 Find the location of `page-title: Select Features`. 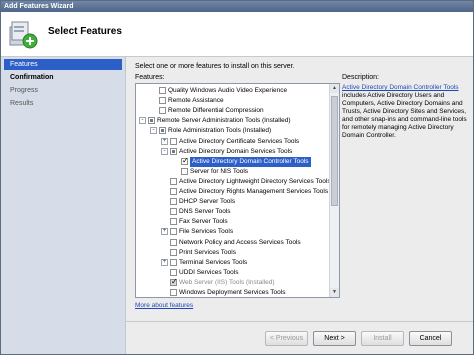

page-title: Select Features is located at coordinates (85, 31).